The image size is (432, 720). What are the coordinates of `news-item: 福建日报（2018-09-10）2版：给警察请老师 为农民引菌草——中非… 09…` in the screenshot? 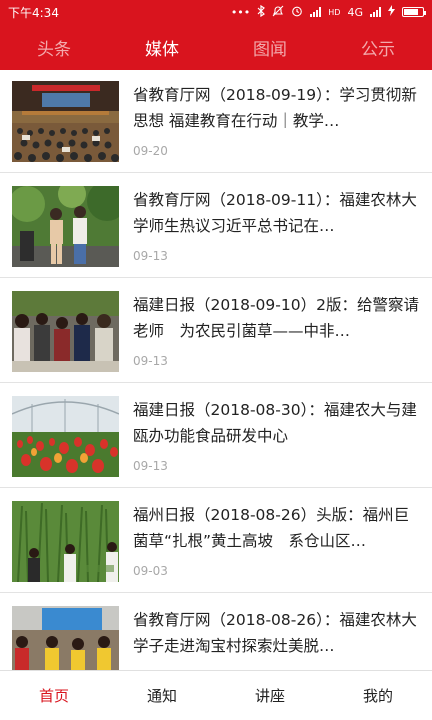 It's located at (216, 331).